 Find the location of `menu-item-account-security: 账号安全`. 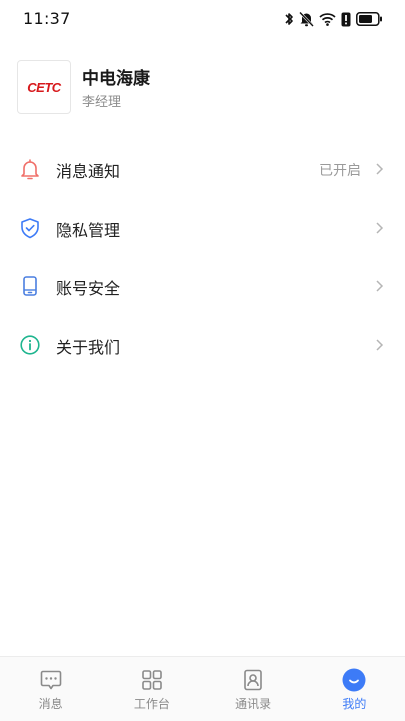

menu-item-account-security: 账号安全 is located at coordinates (202, 286).